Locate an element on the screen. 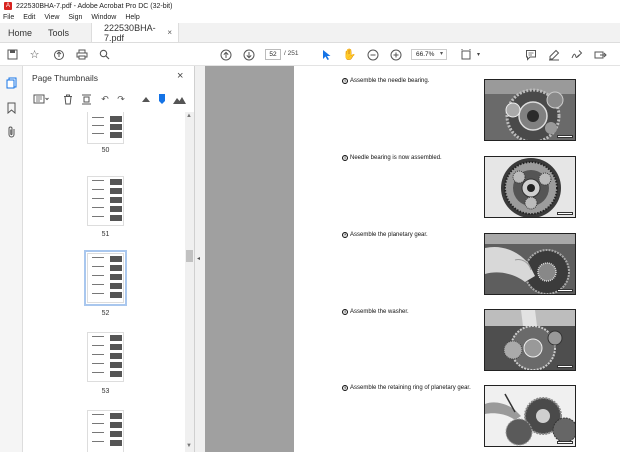  page-down-icon is located at coordinates (248, 54).